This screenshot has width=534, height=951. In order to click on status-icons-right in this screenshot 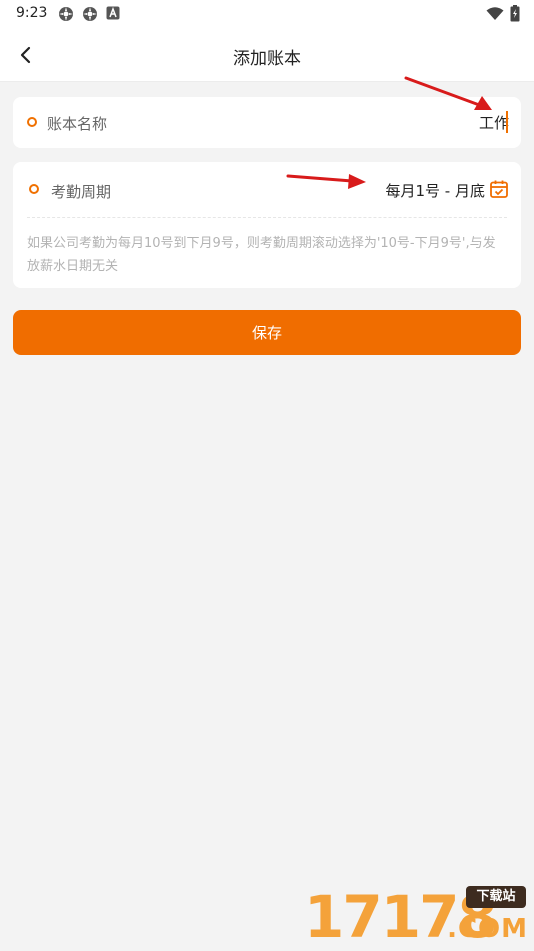, I will do `click(503, 13)`.